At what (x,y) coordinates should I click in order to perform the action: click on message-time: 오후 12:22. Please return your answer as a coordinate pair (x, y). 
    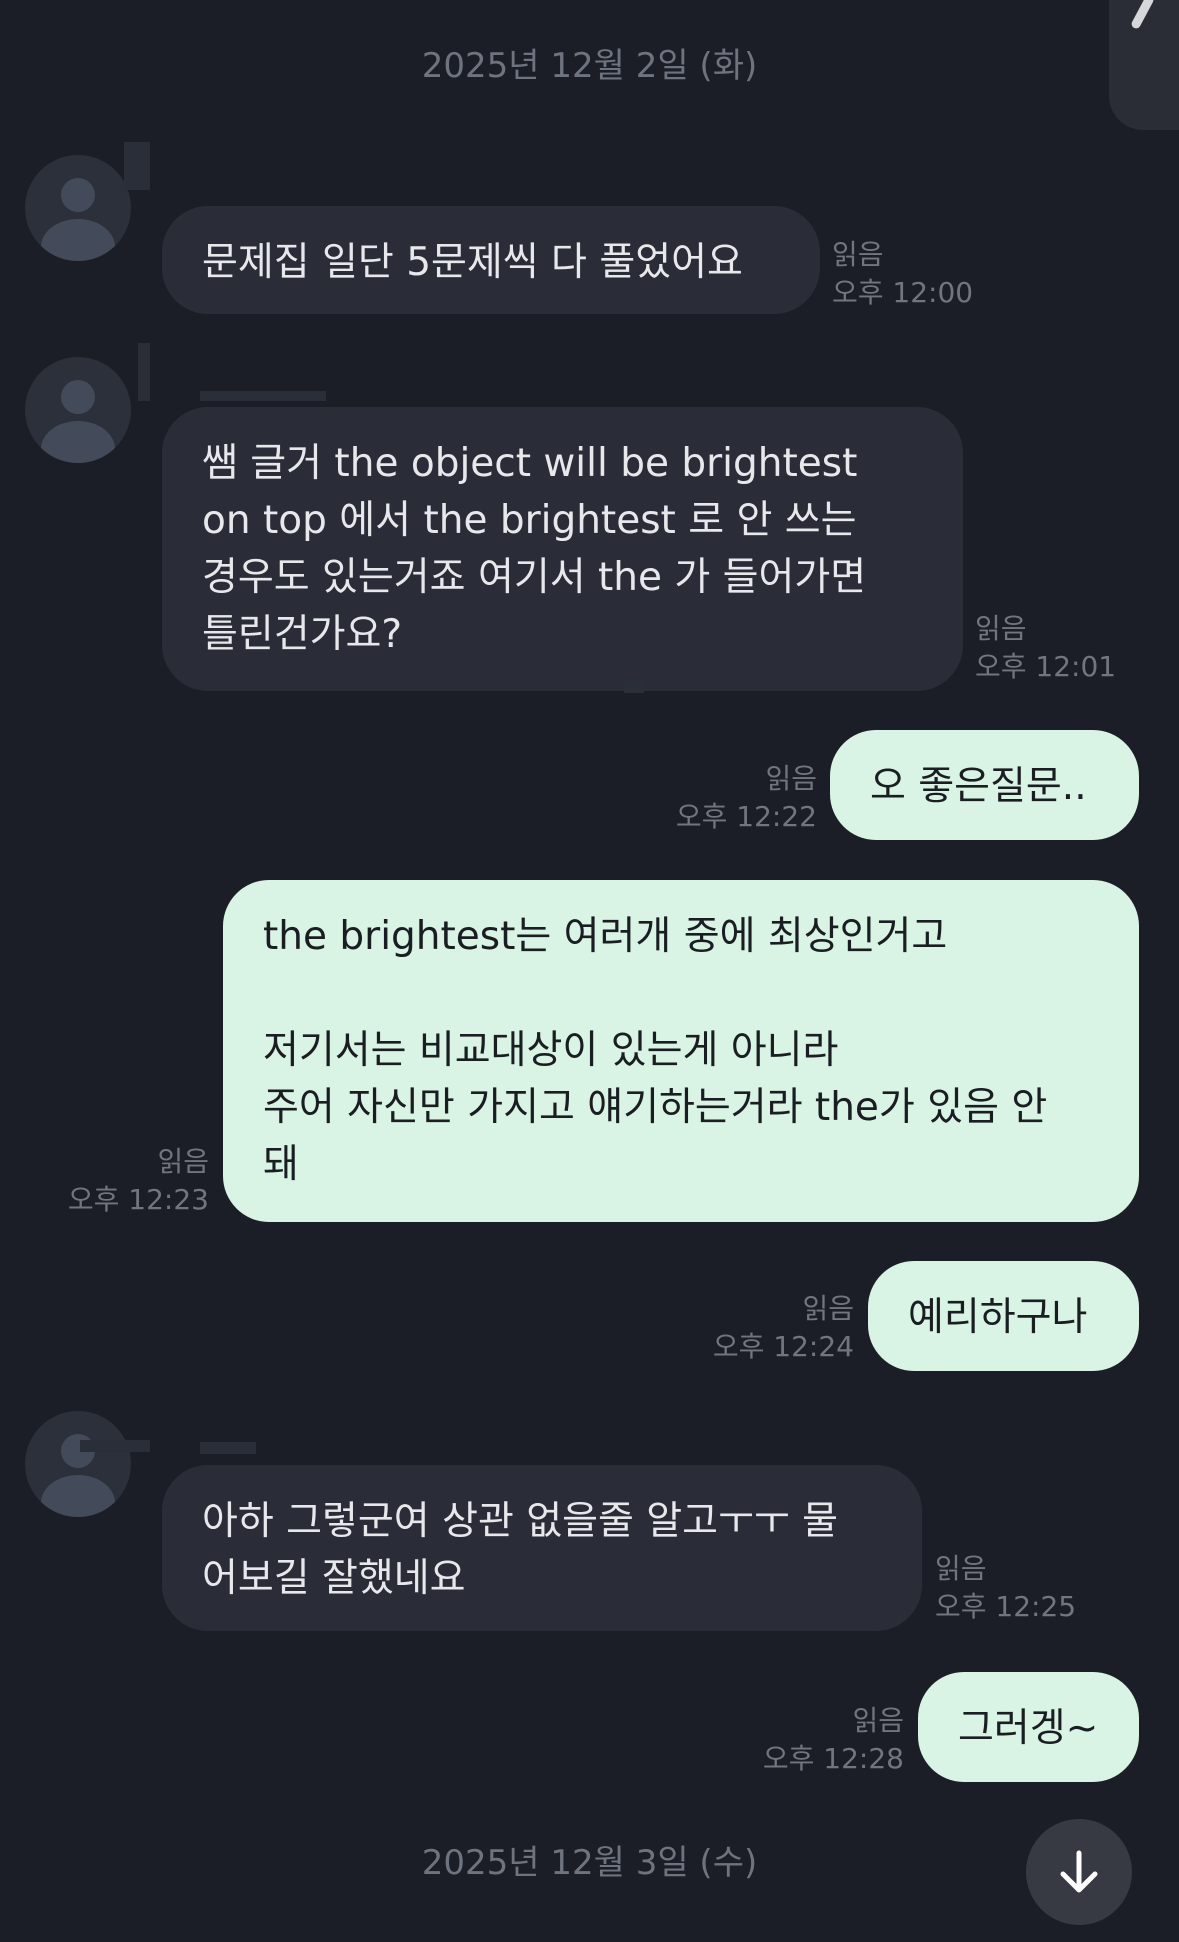
    Looking at the image, I should click on (746, 816).